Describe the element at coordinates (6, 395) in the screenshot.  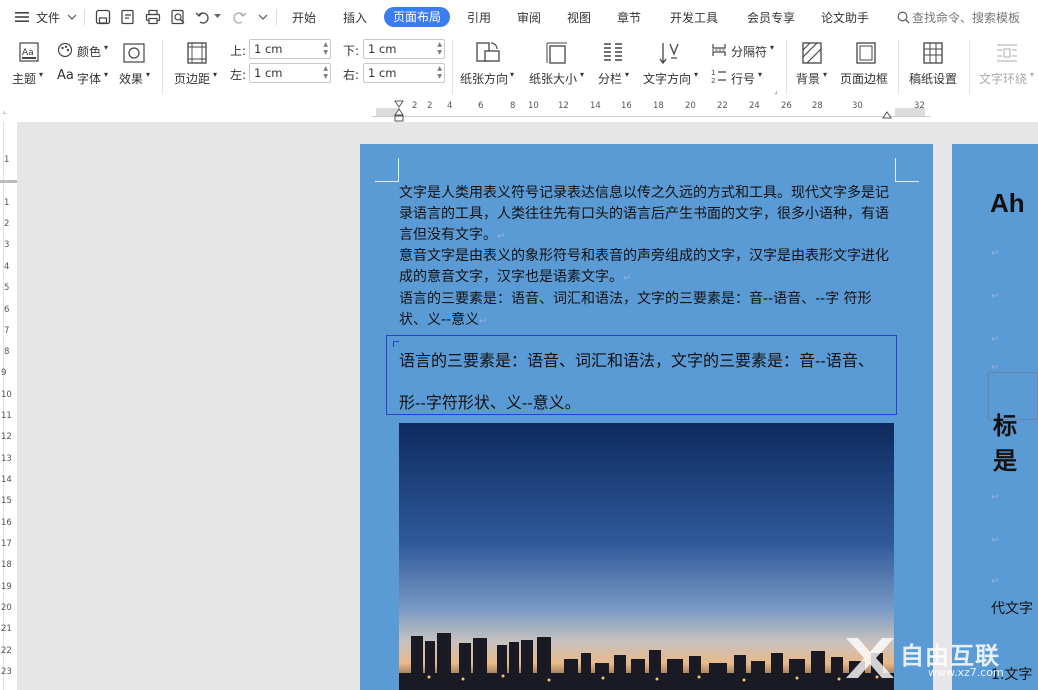
I see `ruler-tick-label: 10` at that location.